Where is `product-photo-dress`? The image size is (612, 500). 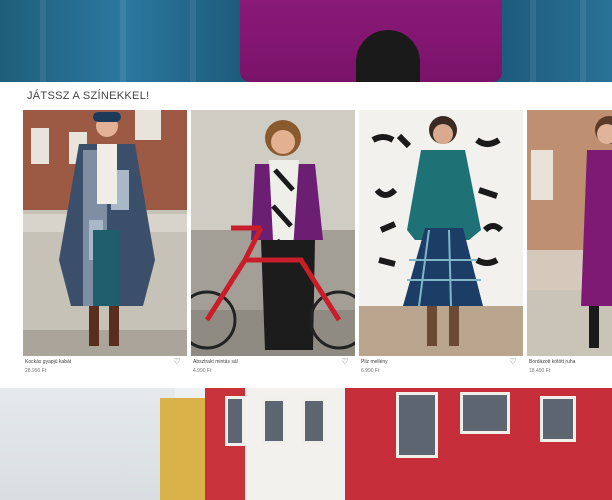
product-photo-dress is located at coordinates (569, 233).